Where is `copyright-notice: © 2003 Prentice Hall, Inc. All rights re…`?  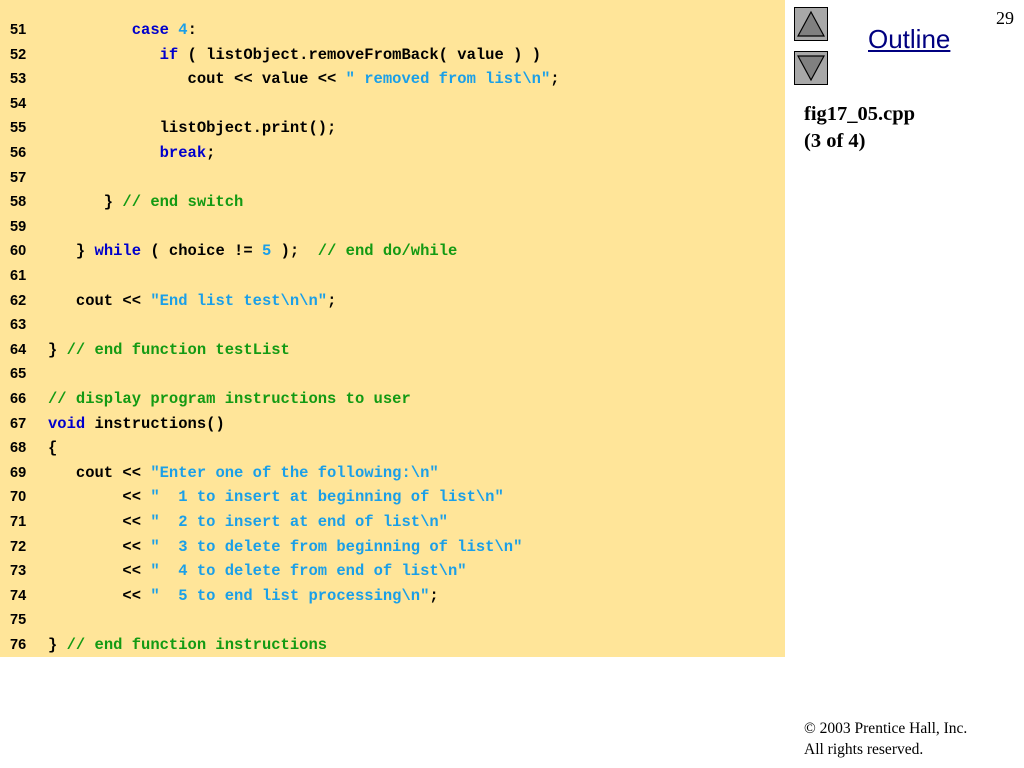
copyright-notice: © 2003 Prentice Hall, Inc. All rights re… is located at coordinates (885, 739).